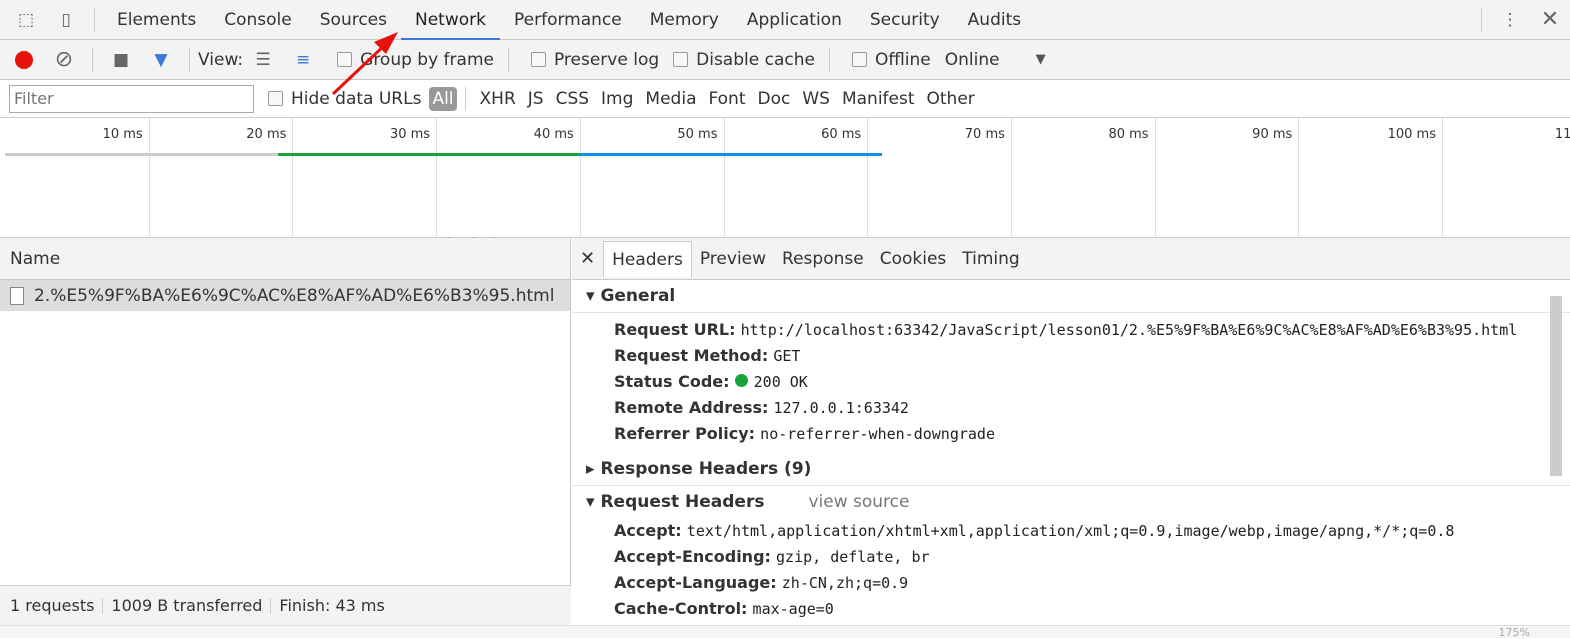  Describe the element at coordinates (845, 583) in the screenshot. I see `header-value: zh-CN,zh;q=0.9` at that location.